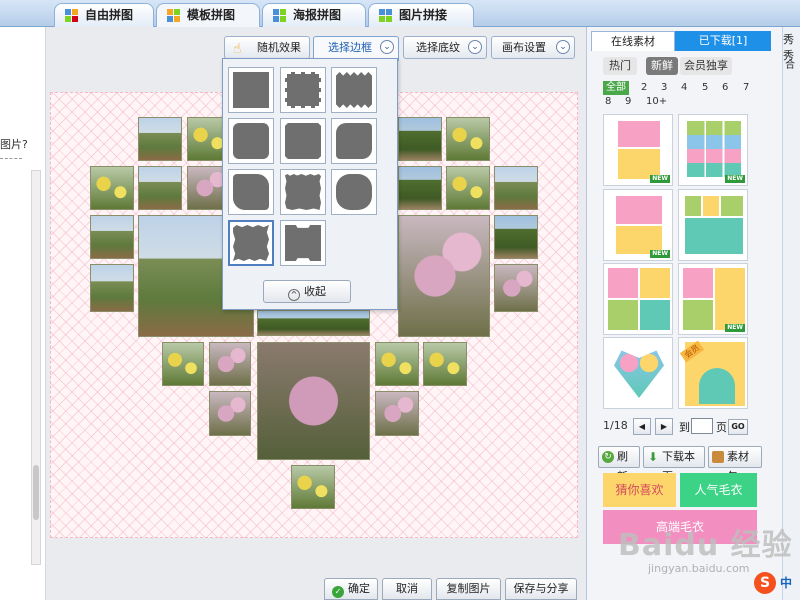 This screenshot has width=800, height=600. I want to click on material-pack-button: 素材包, so click(735, 464).